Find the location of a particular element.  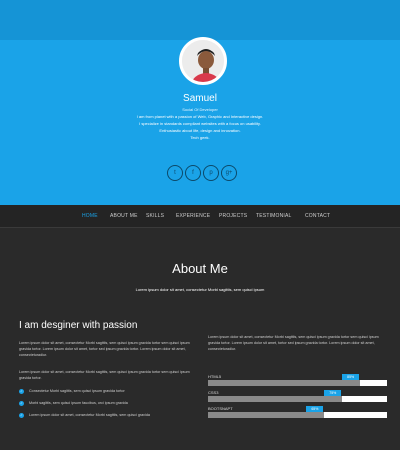

skill-track: 75% is located at coordinates (297, 396).